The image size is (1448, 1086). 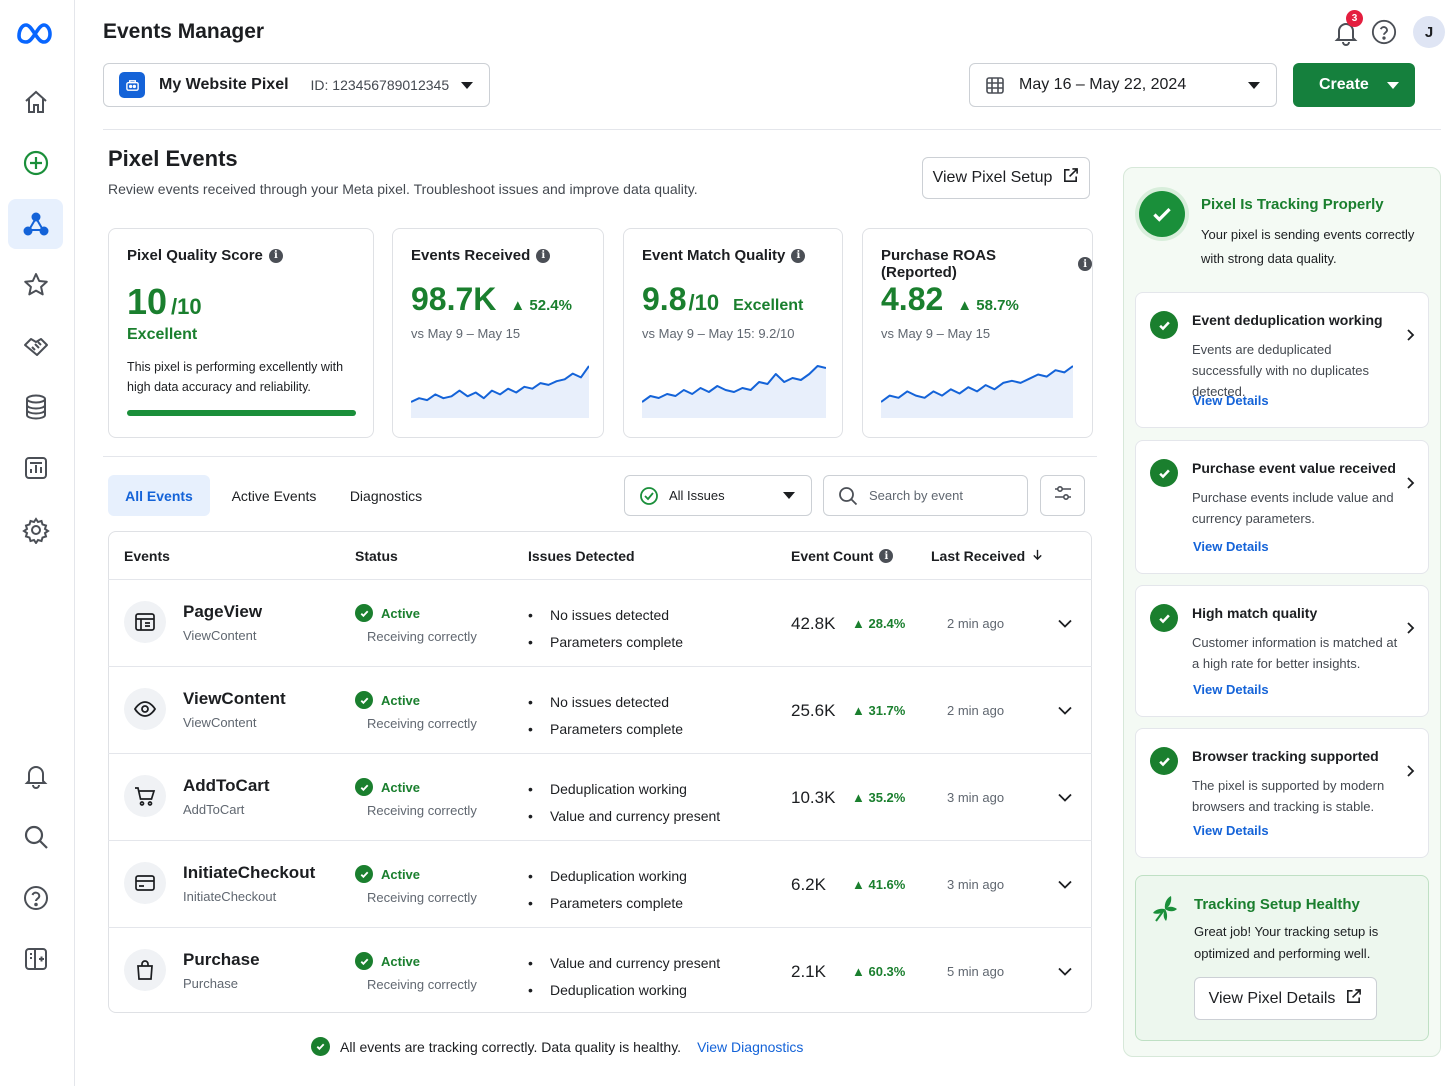 I want to click on calendar-icon, so click(x=995, y=85).